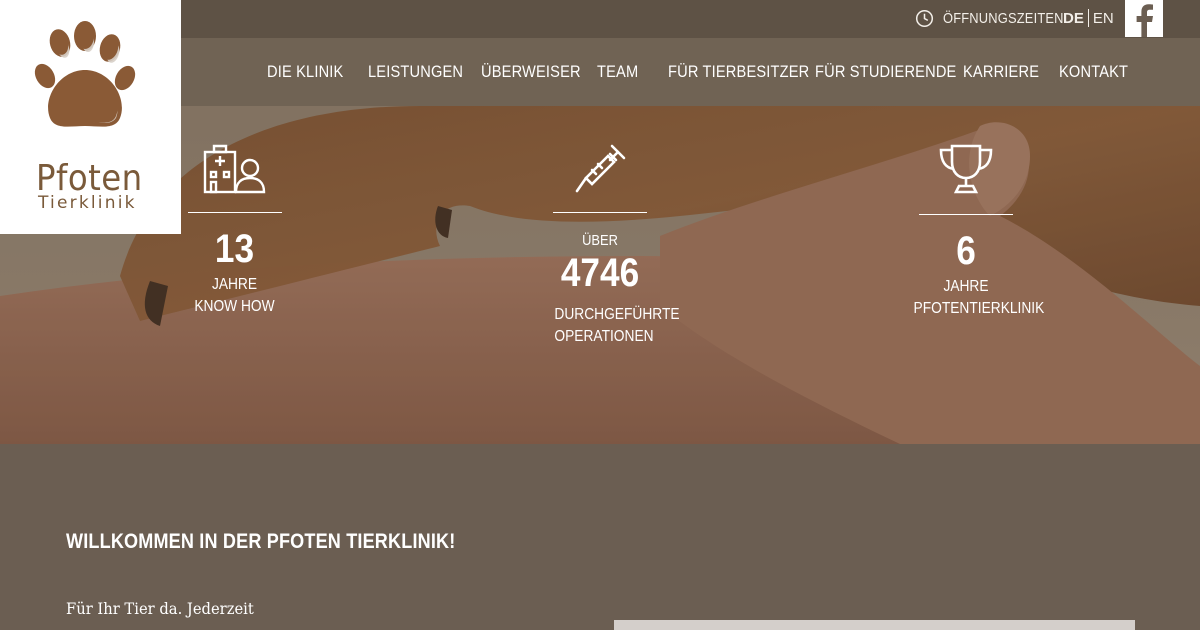  I want to click on nav-team: TEAM, so click(617, 72).